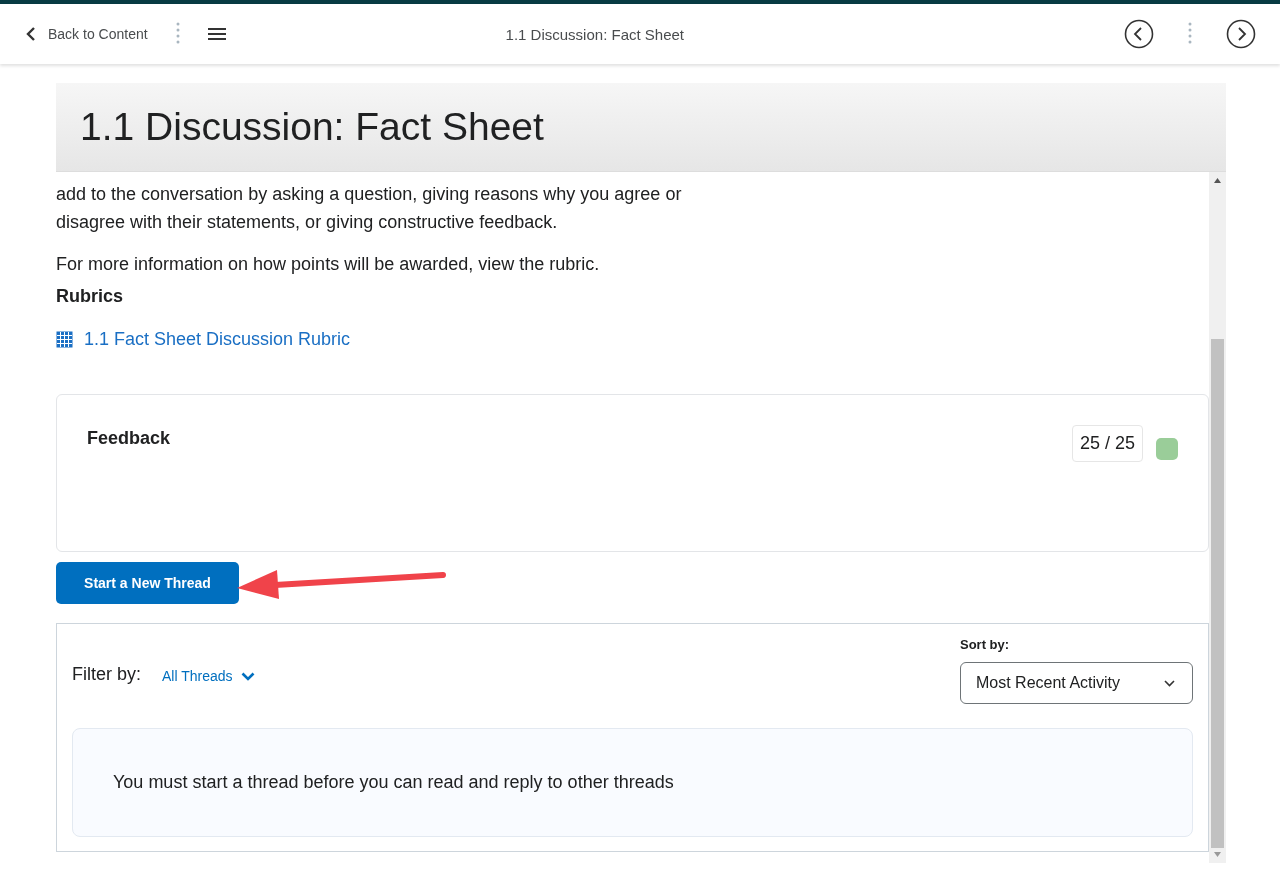 This screenshot has height=881, width=1280. What do you see at coordinates (369, 208) in the screenshot?
I see `paragraph: add to the conversation by asking a question, giving reasons why you agree or disagree with their statements, or giving constructive feedback.` at bounding box center [369, 208].